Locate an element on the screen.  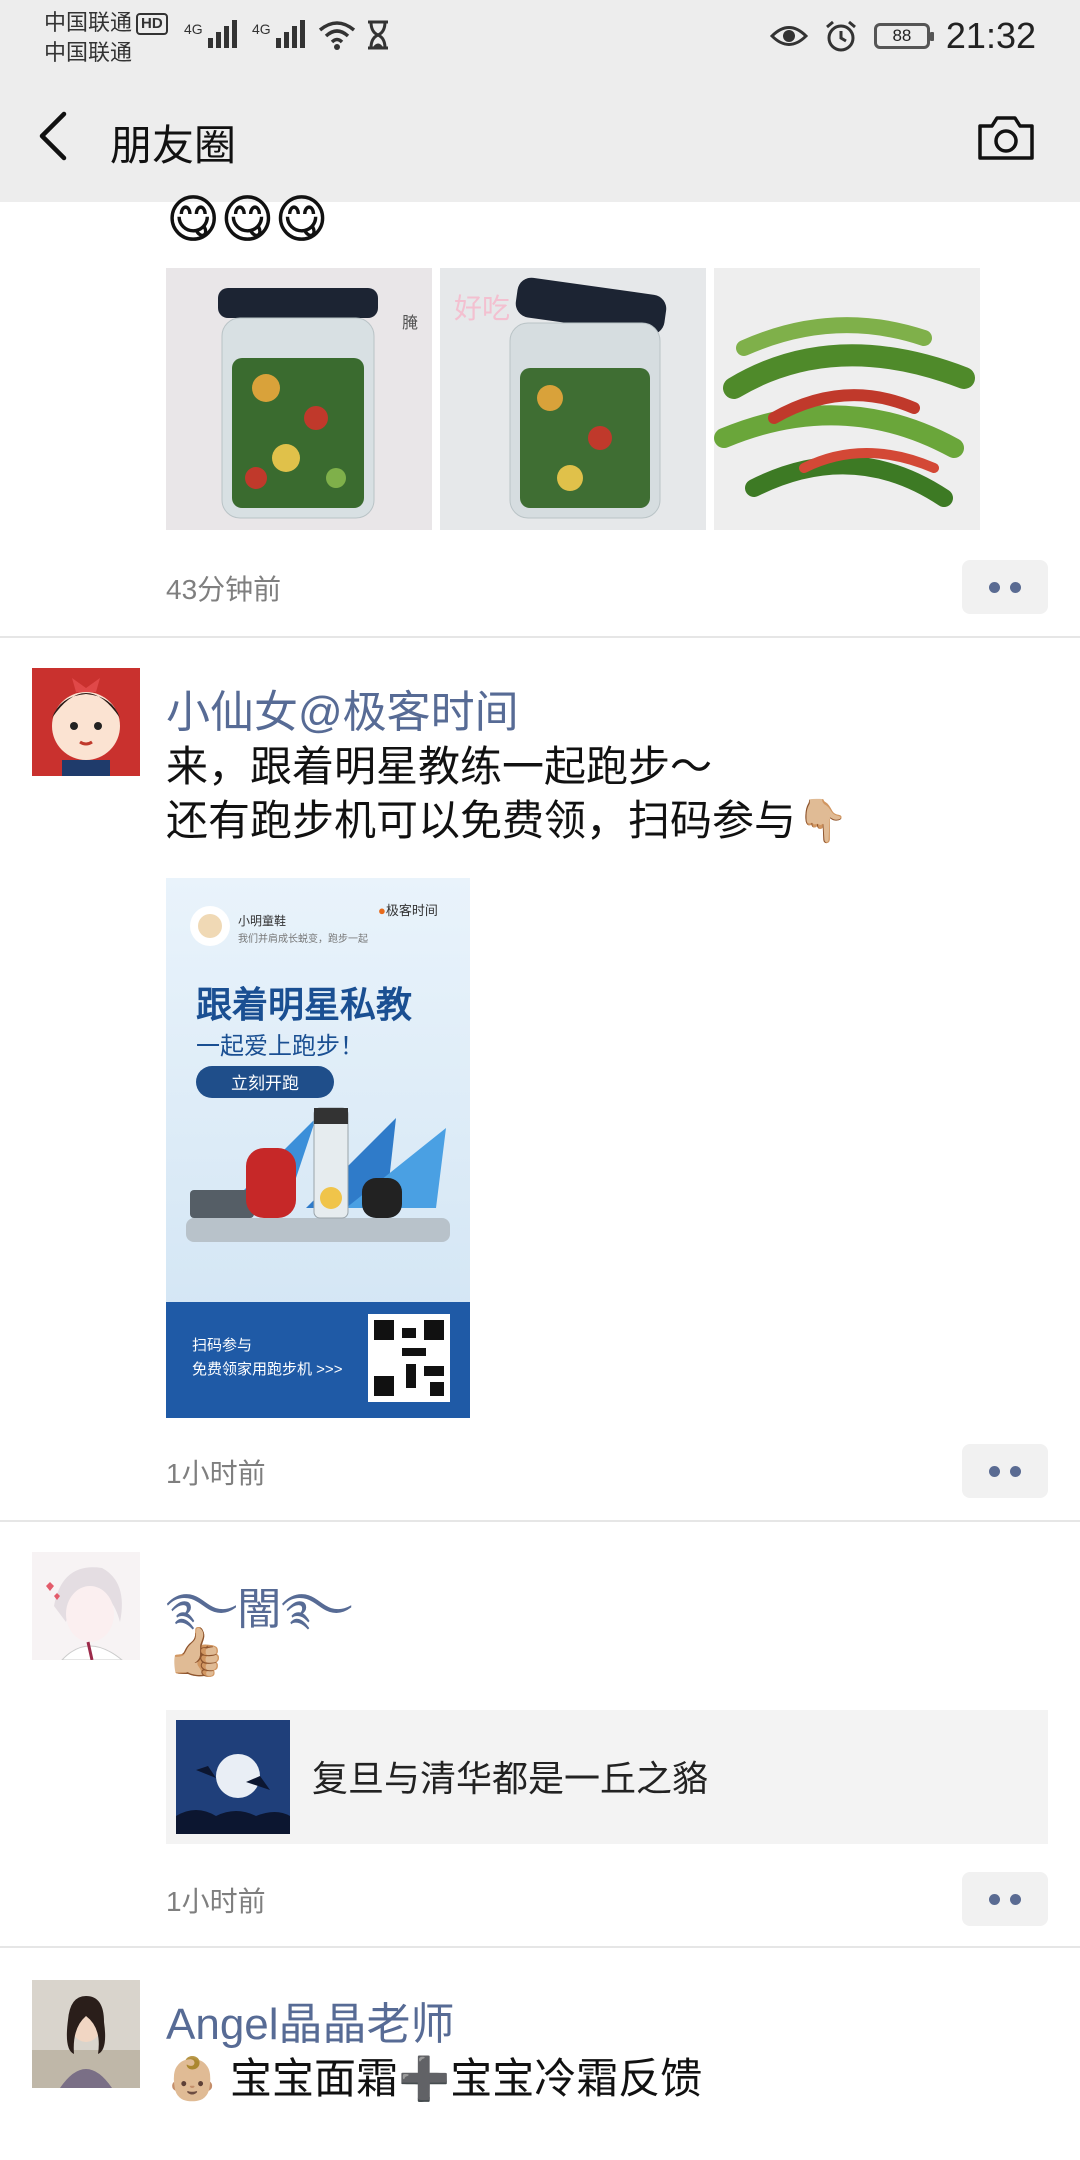
camera-icon is located at coordinates (1006, 138).